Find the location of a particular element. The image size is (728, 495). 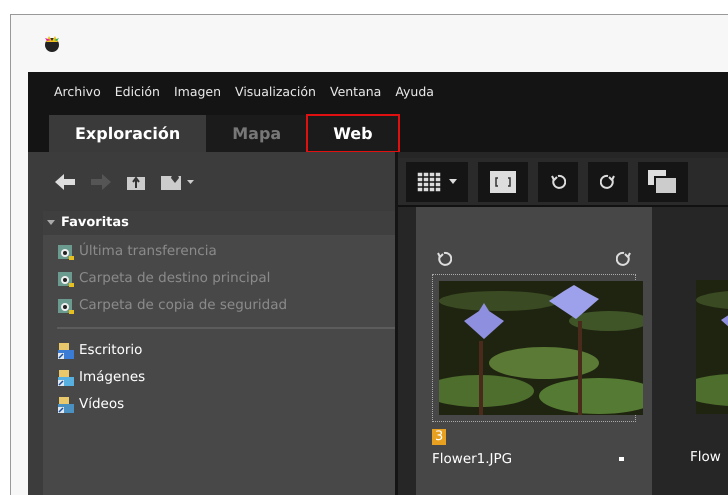

section-header: Favoritas is located at coordinates (219, 223).